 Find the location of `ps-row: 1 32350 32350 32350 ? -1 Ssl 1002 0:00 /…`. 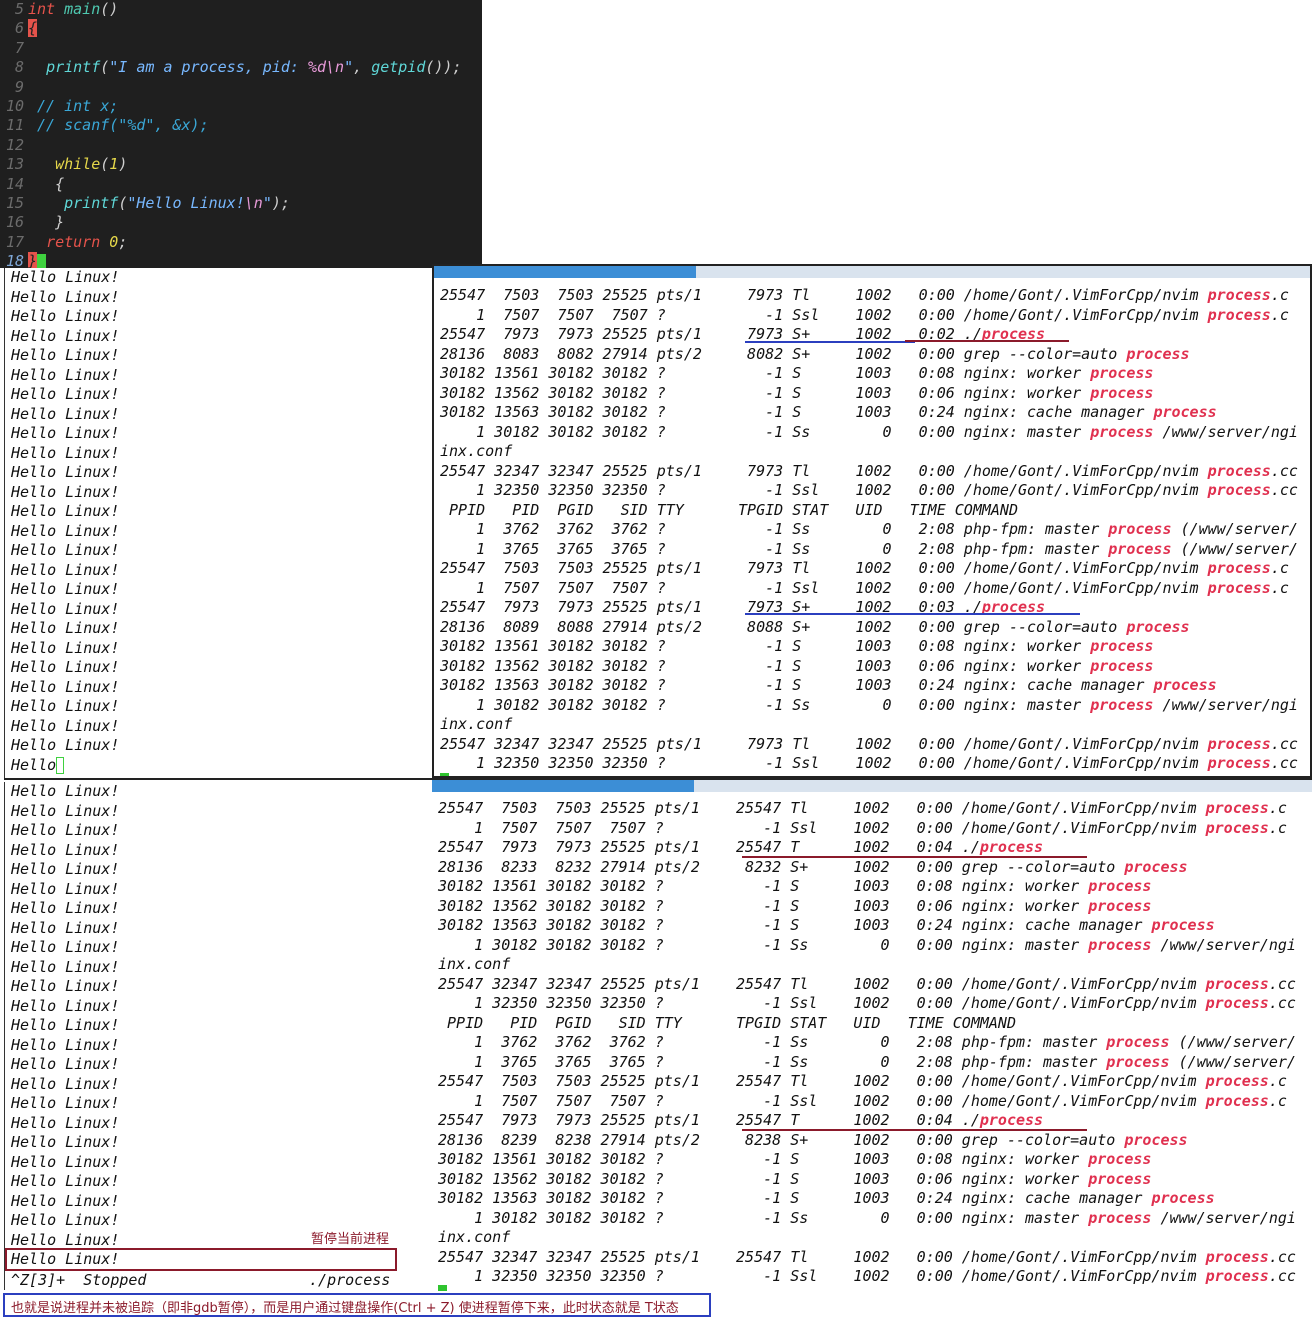

ps-row: 1 32350 32350 32350 ? -1 Ssl 1002 0:00 /… is located at coordinates (869, 763).